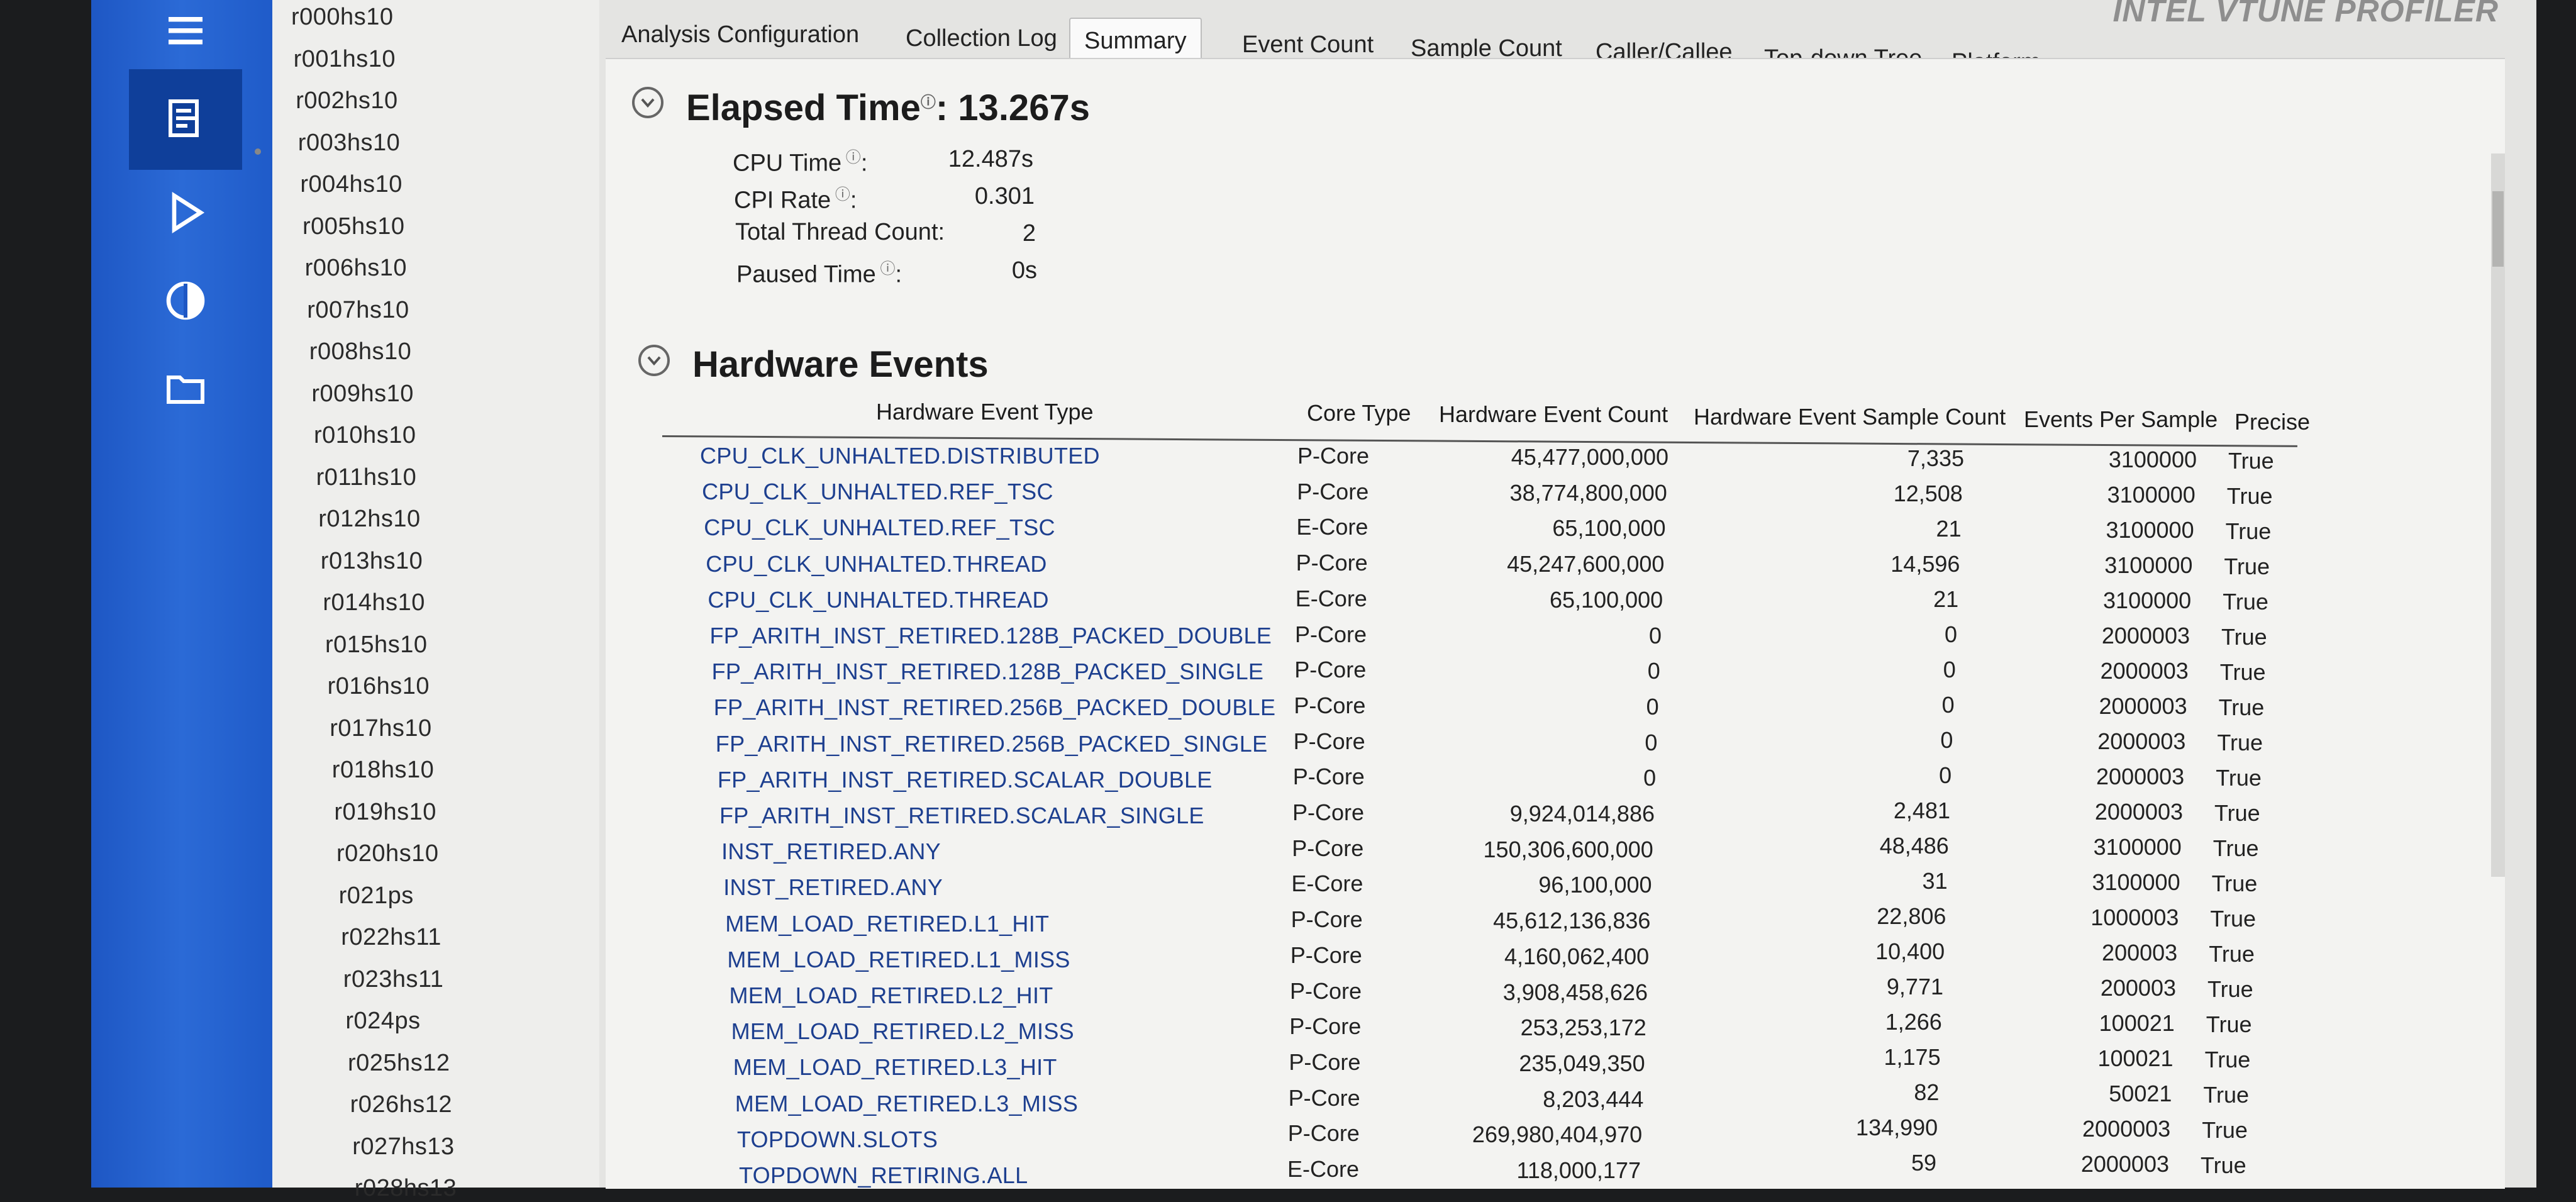  What do you see at coordinates (382, 1021) in the screenshot?
I see `result-item: r024ps` at bounding box center [382, 1021].